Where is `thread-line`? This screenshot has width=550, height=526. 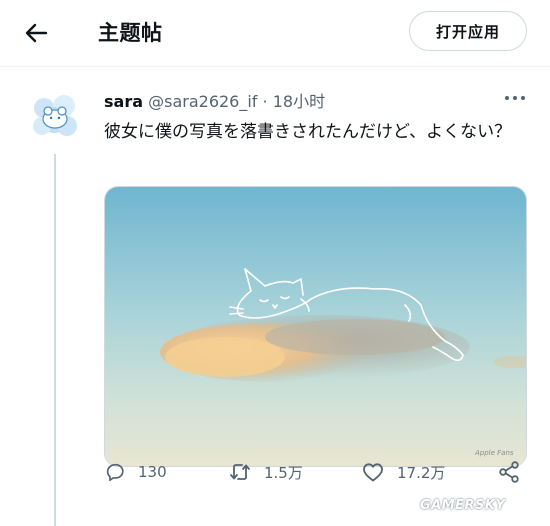
thread-line is located at coordinates (55, 340).